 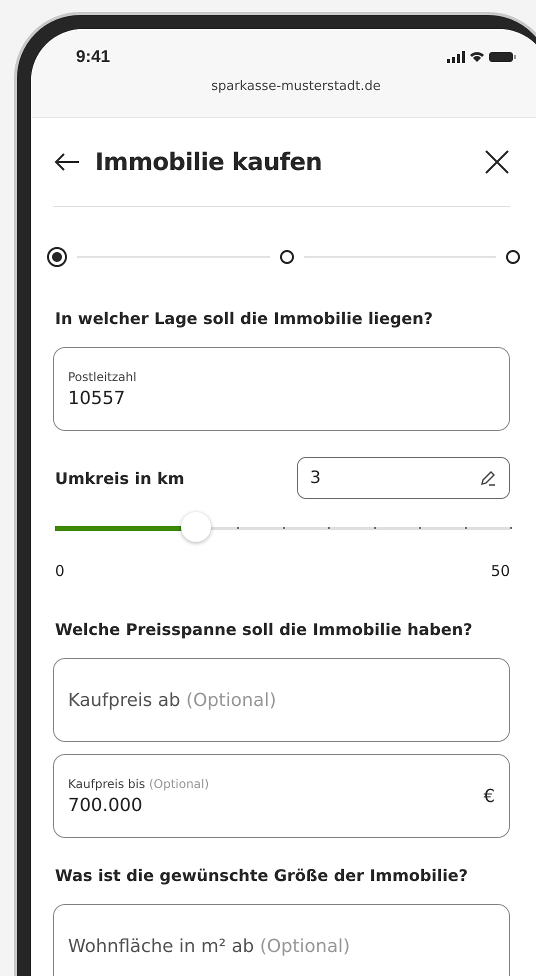 I want to click on question-text: Welche Preisspanne soll die Immobilie haben?, so click(x=264, y=630).